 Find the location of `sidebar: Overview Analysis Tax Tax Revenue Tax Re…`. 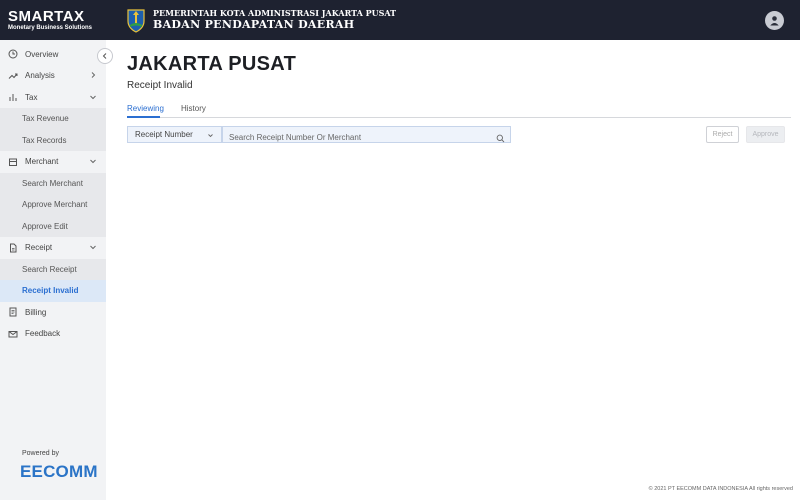

sidebar: Overview Analysis Tax Tax Revenue Tax Re… is located at coordinates (53, 270).